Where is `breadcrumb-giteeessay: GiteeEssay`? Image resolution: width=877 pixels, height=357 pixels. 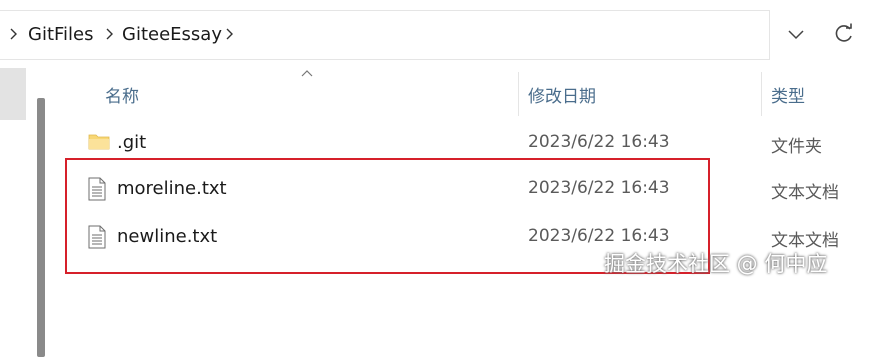
breadcrumb-giteeessay: GiteeEssay is located at coordinates (172, 34).